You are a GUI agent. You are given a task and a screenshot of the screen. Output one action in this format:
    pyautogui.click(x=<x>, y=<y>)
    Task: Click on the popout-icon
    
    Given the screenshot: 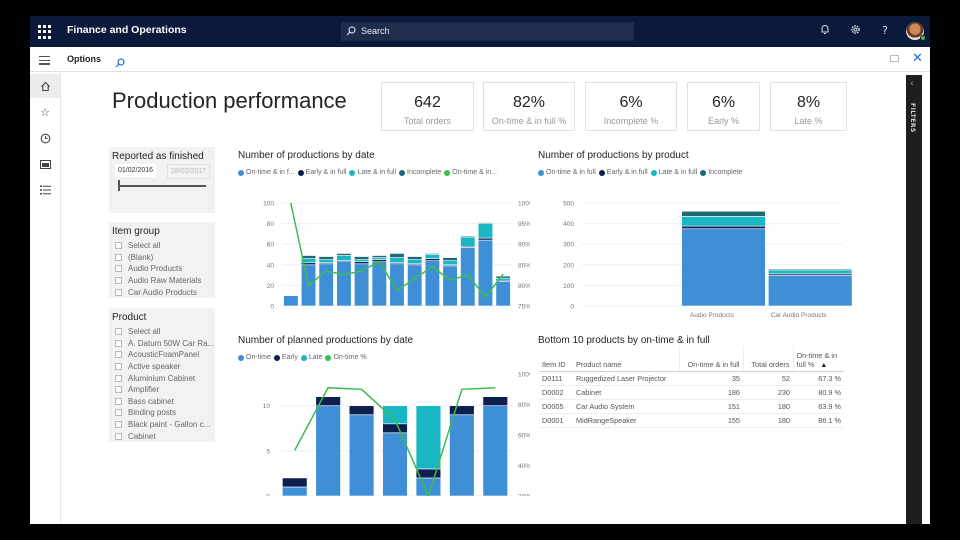 What is the action you would take?
    pyautogui.click(x=894, y=58)
    